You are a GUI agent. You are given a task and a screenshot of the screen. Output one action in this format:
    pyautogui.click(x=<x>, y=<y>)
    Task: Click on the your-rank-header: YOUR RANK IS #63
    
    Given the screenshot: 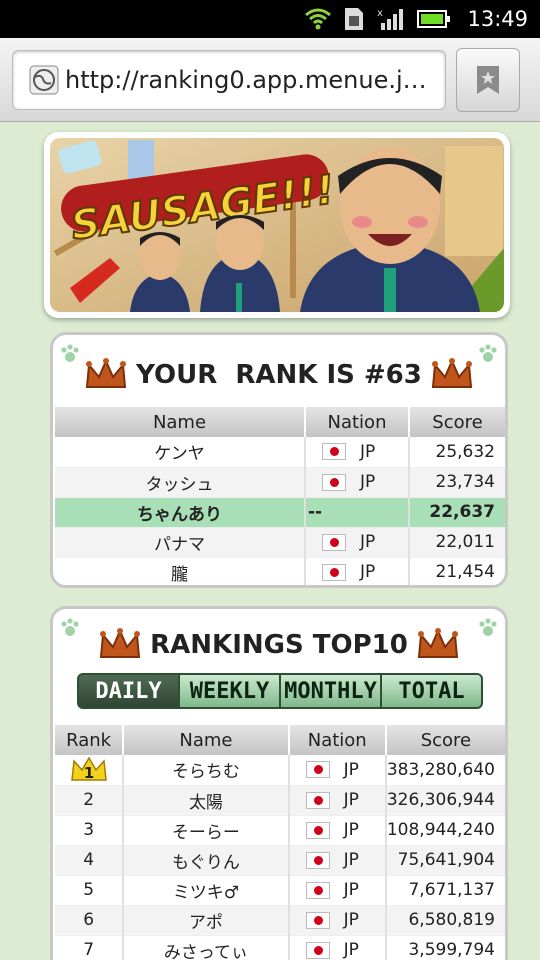 What is the action you would take?
    pyautogui.click(x=279, y=375)
    